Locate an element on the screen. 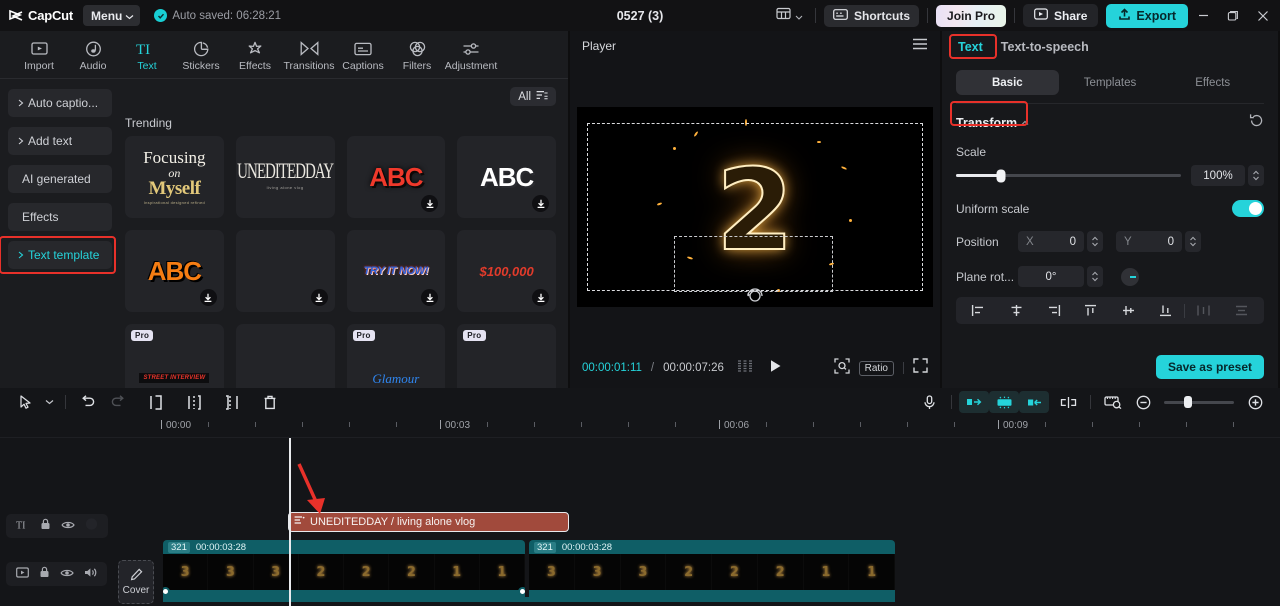 The image size is (1280, 606). zoom-fit-icon is located at coordinates (841, 368).